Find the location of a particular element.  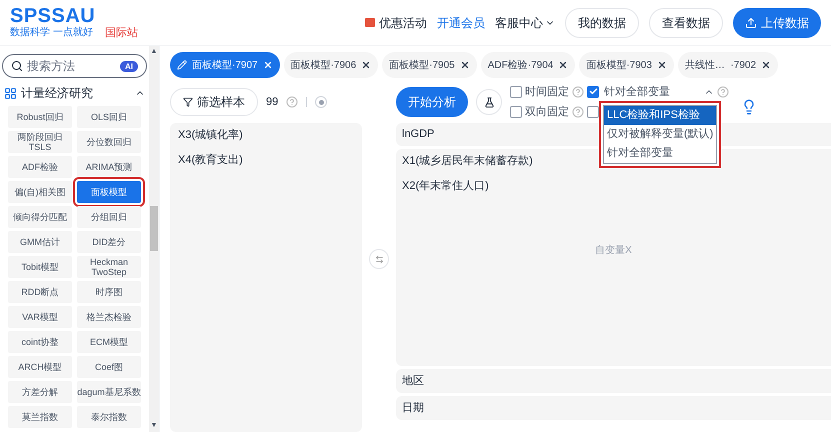

method-button: 倾向得分匹配 is located at coordinates (40, 217).